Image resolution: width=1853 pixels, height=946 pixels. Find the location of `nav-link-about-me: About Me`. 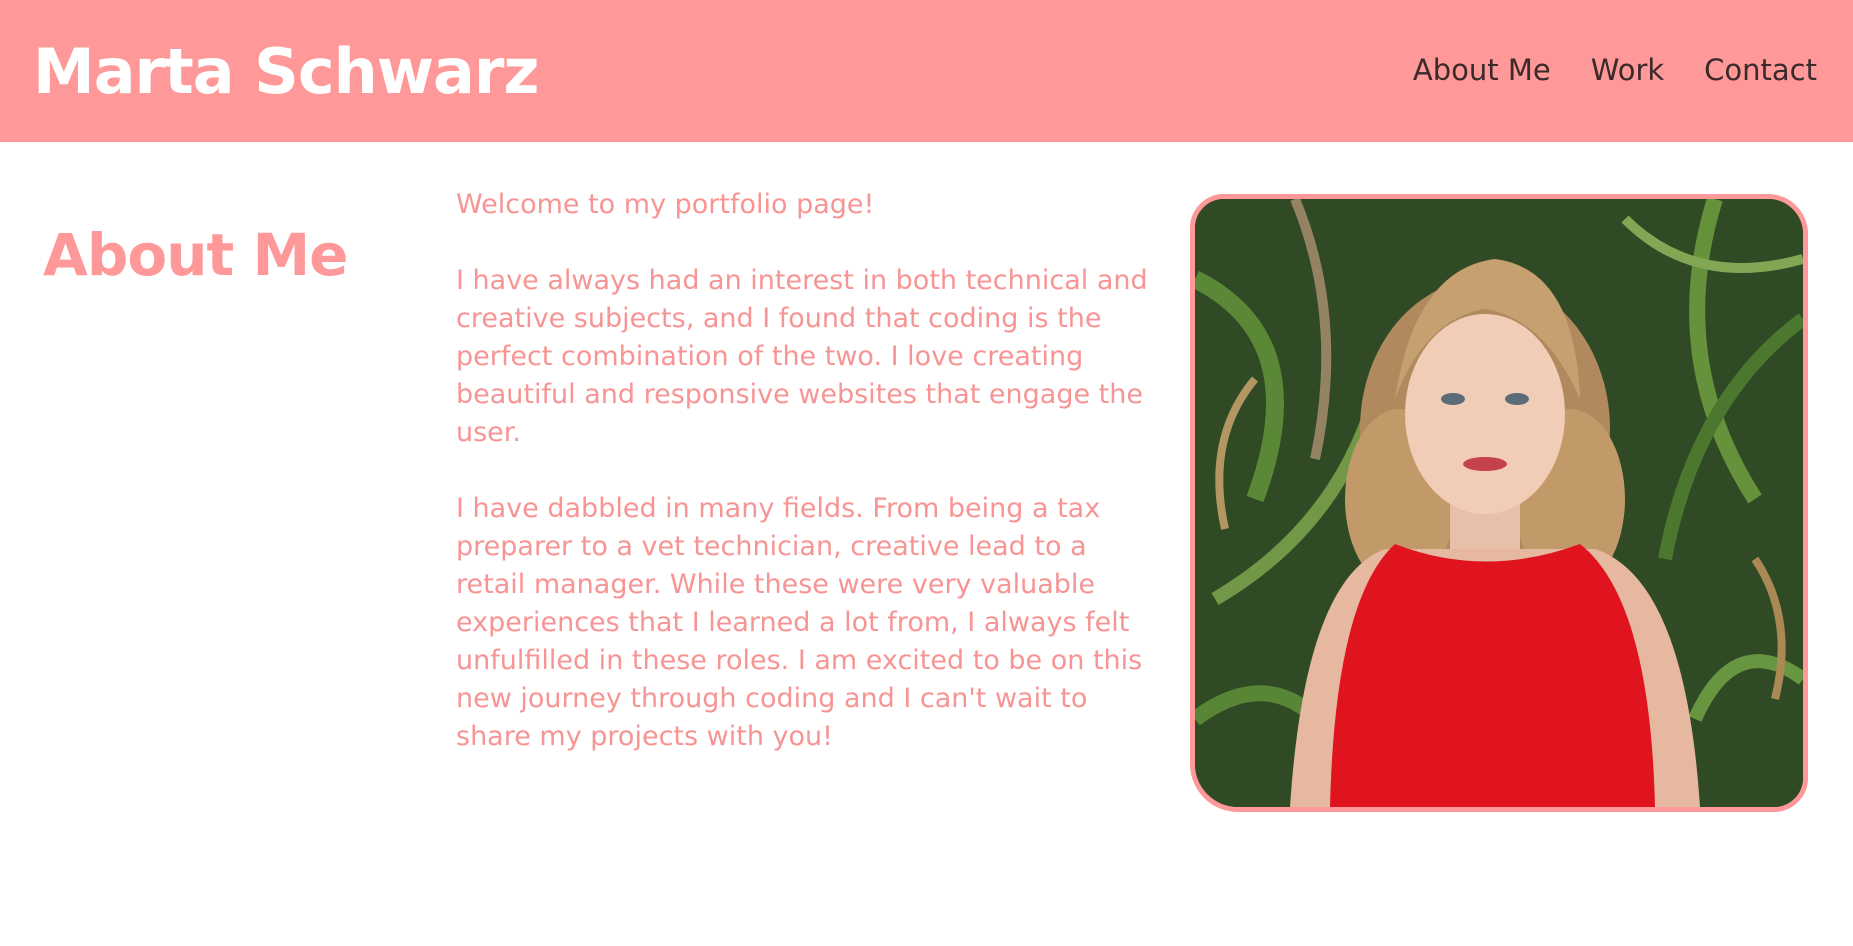

nav-link-about-me: About Me is located at coordinates (1482, 70).